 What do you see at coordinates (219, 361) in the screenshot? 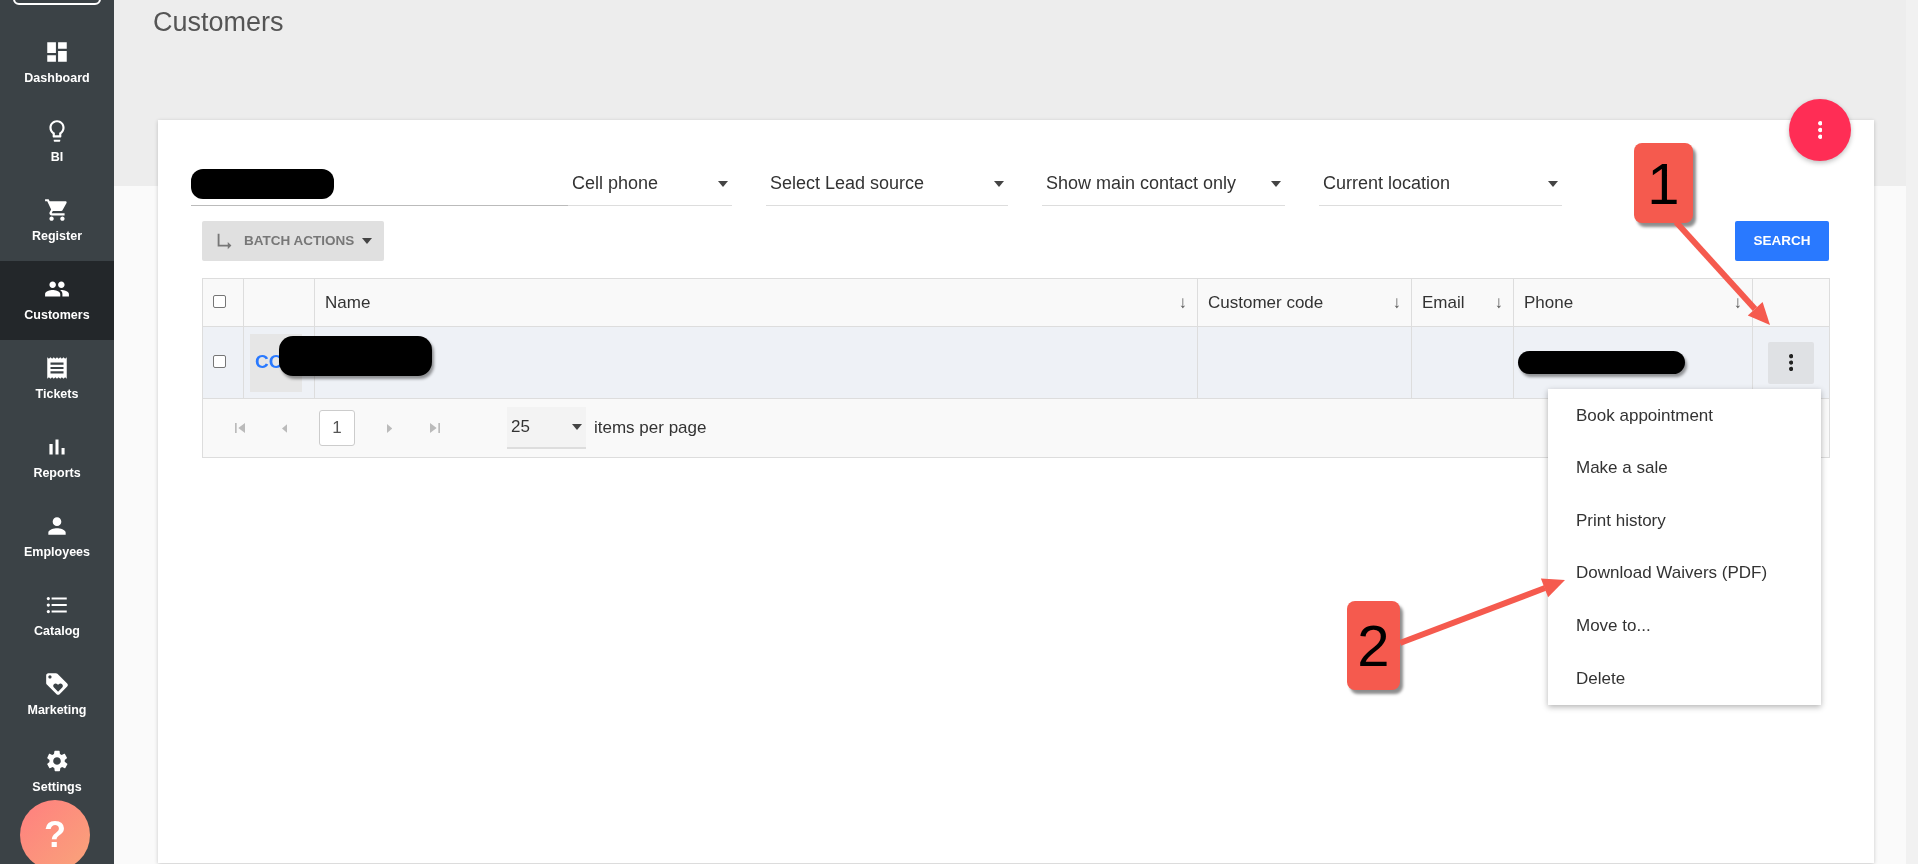
I see `row-checkbox` at bounding box center [219, 361].